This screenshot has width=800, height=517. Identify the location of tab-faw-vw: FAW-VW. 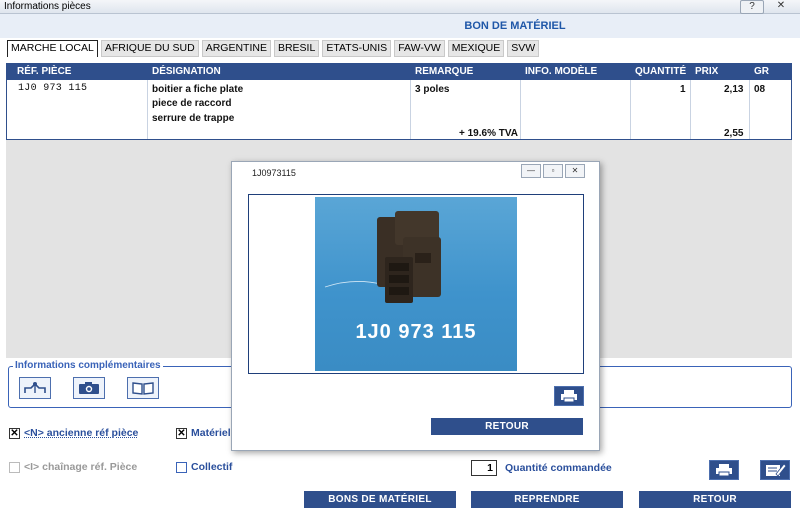
(419, 48).